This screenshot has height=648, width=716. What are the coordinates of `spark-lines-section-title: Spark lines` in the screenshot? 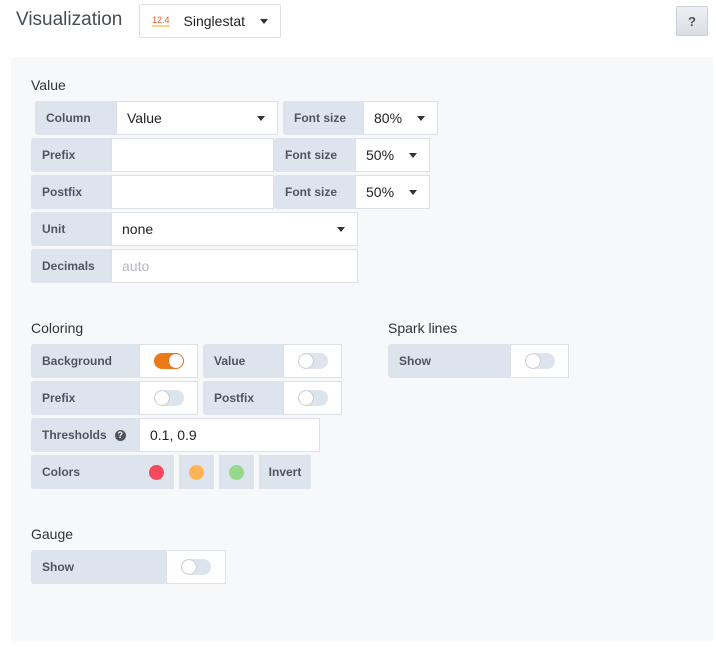 It's located at (423, 328).